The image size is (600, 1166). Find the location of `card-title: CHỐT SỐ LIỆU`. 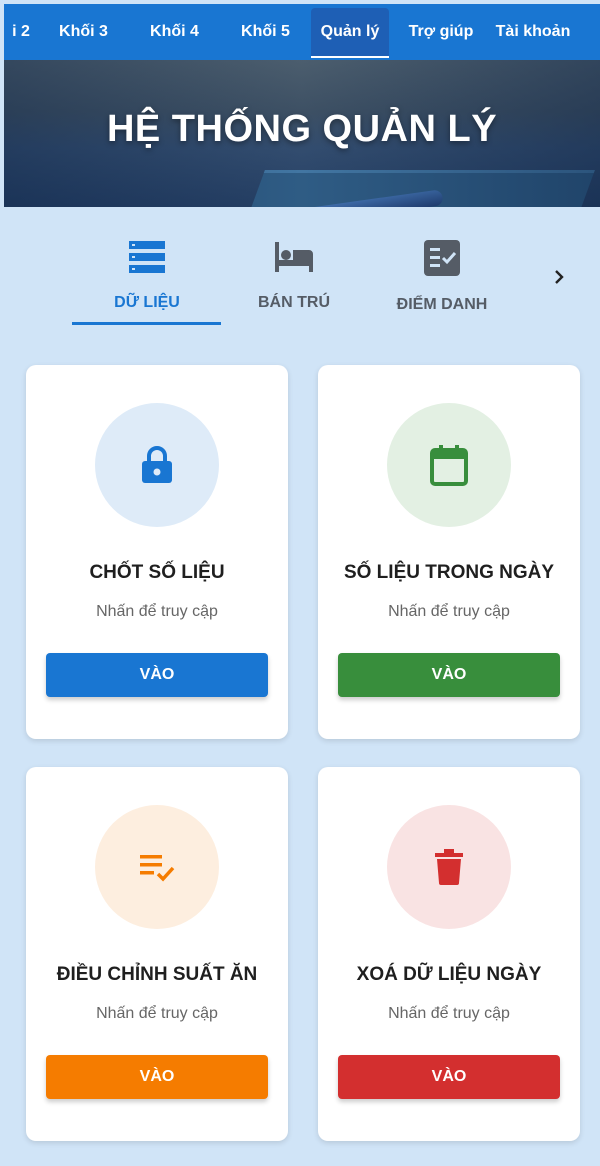

card-title: CHỐT SỐ LIỆU is located at coordinates (157, 572).